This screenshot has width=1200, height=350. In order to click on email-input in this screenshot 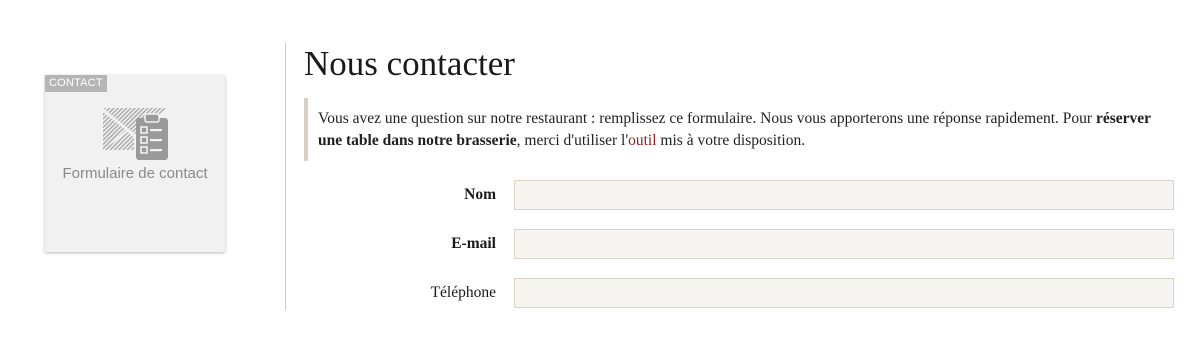, I will do `click(844, 244)`.